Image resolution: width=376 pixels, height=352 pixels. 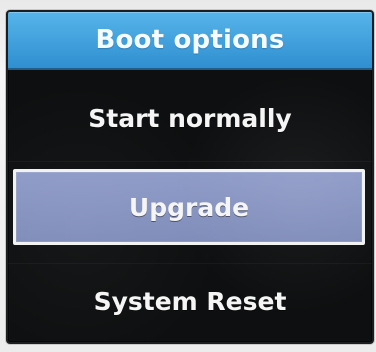 I want to click on menu-item-label: Start normally, so click(x=190, y=118).